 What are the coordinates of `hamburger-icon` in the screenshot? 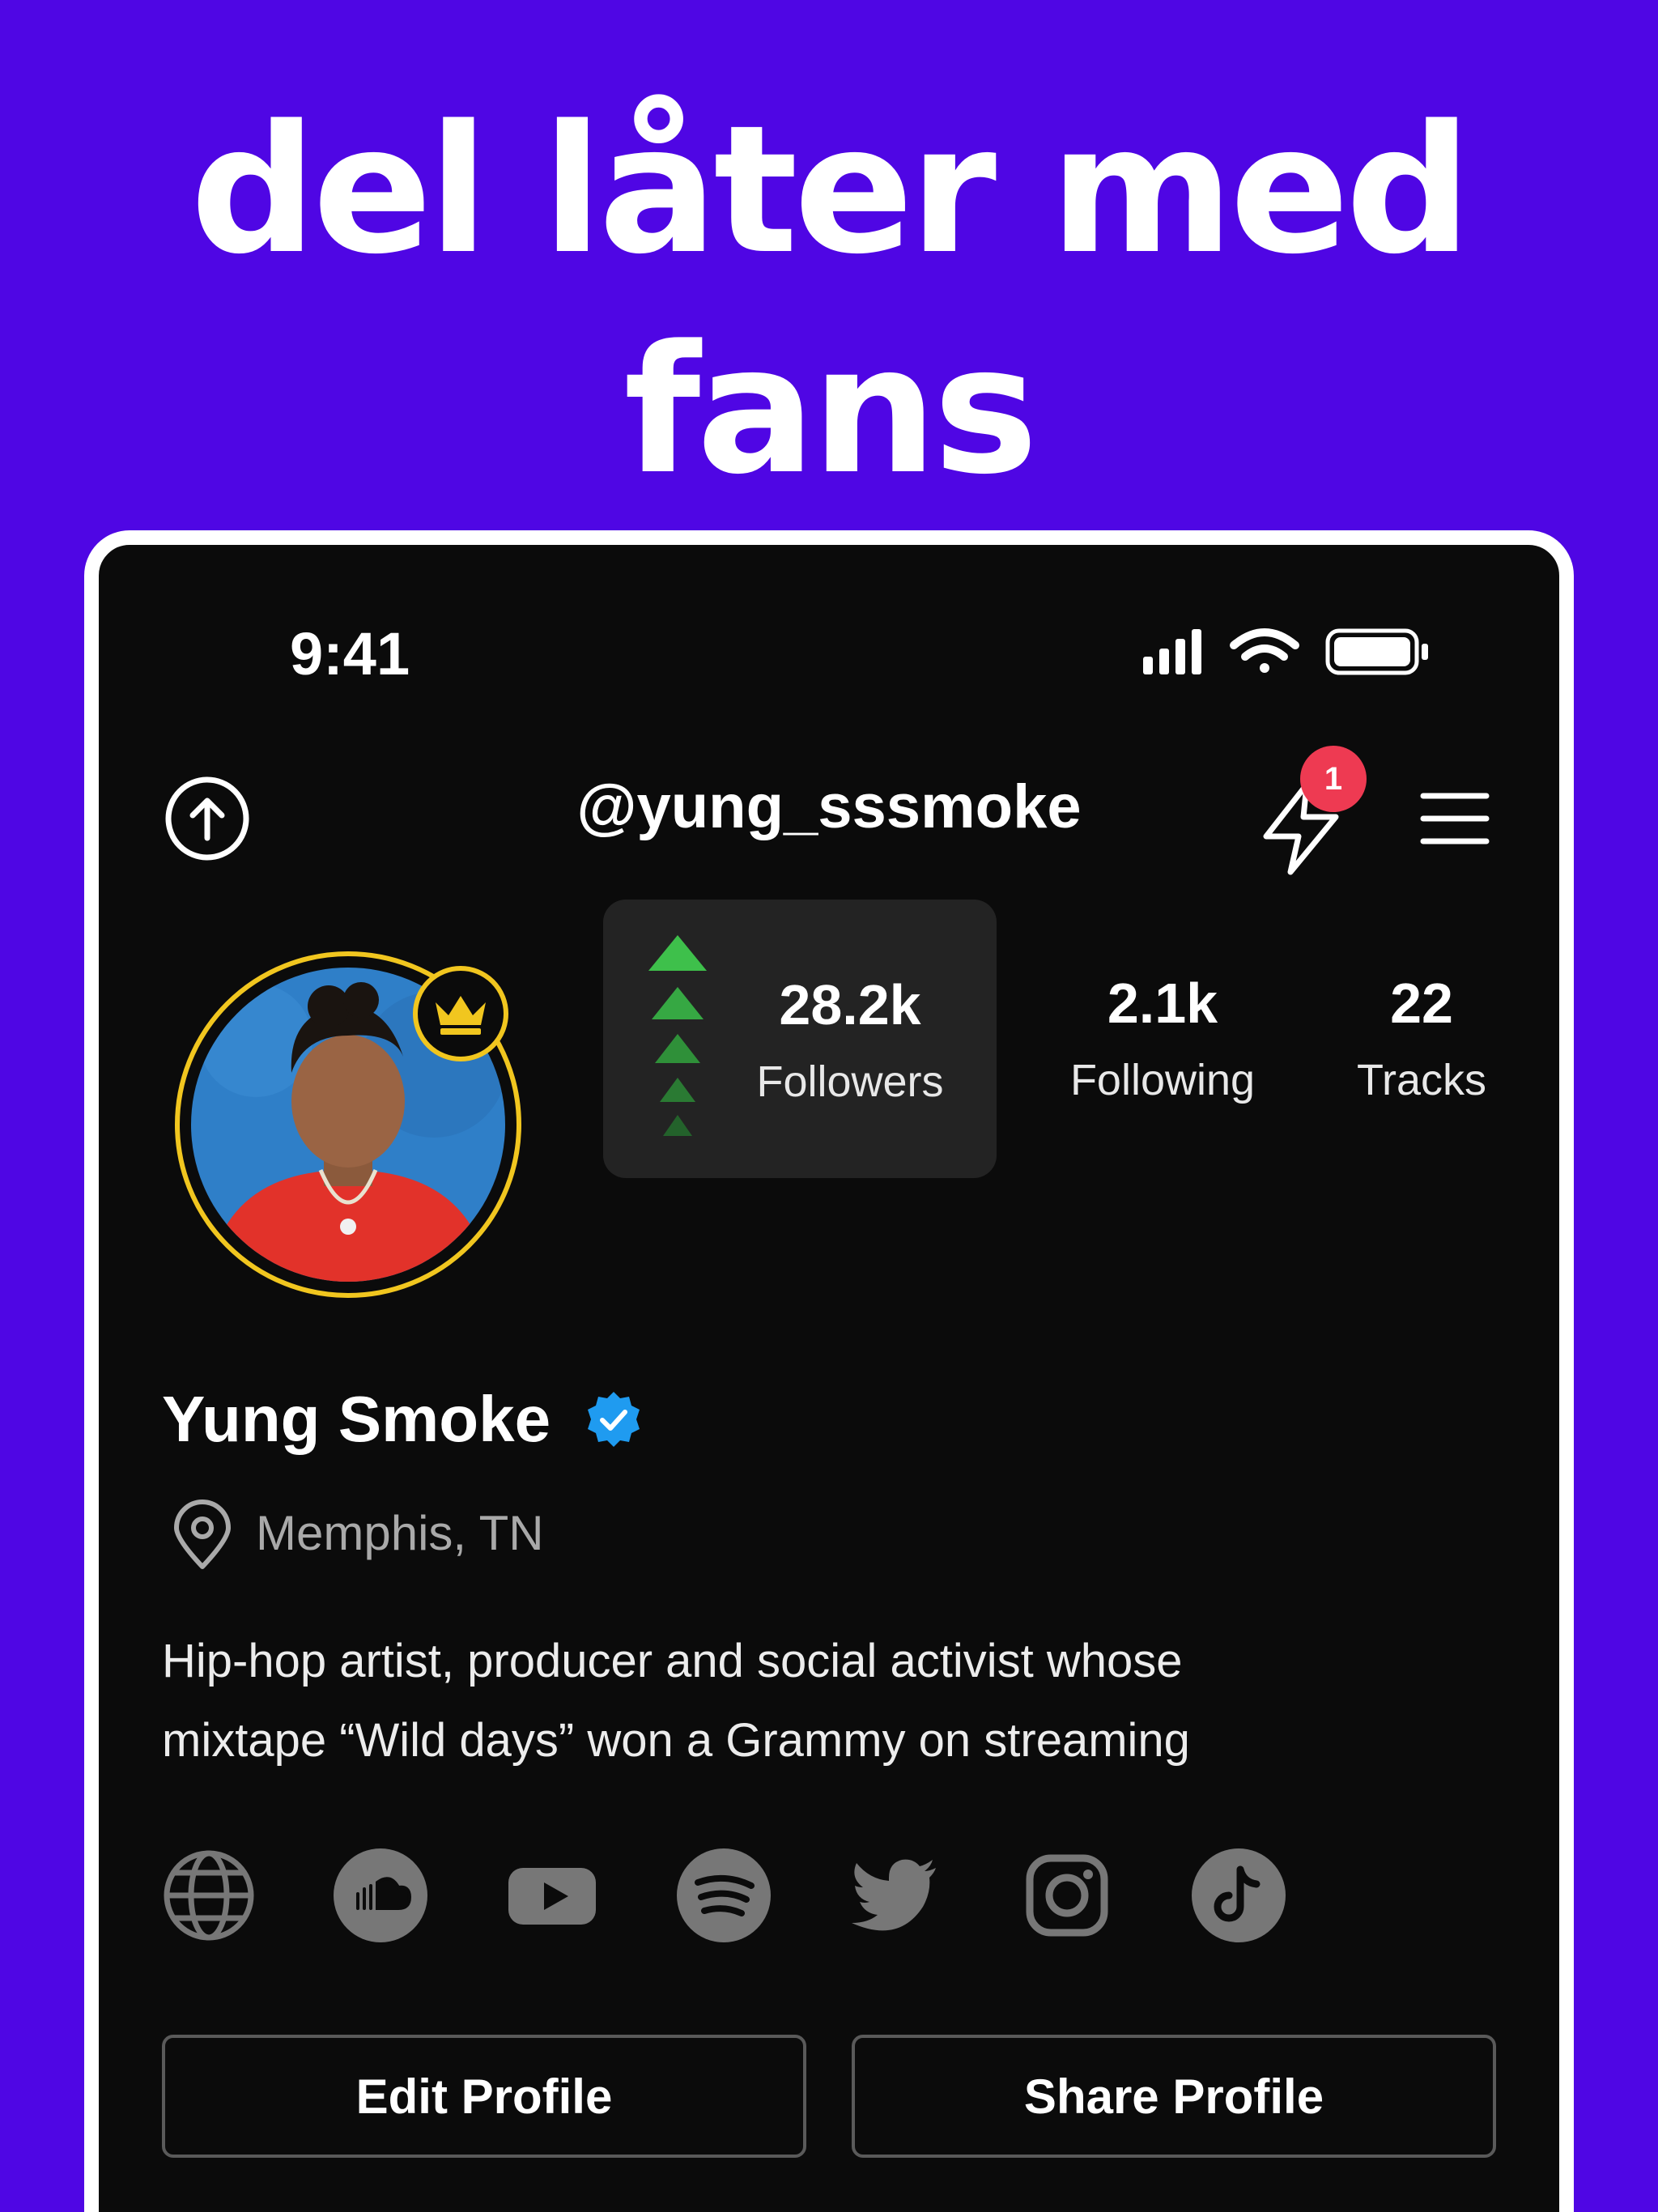 It's located at (1455, 819).